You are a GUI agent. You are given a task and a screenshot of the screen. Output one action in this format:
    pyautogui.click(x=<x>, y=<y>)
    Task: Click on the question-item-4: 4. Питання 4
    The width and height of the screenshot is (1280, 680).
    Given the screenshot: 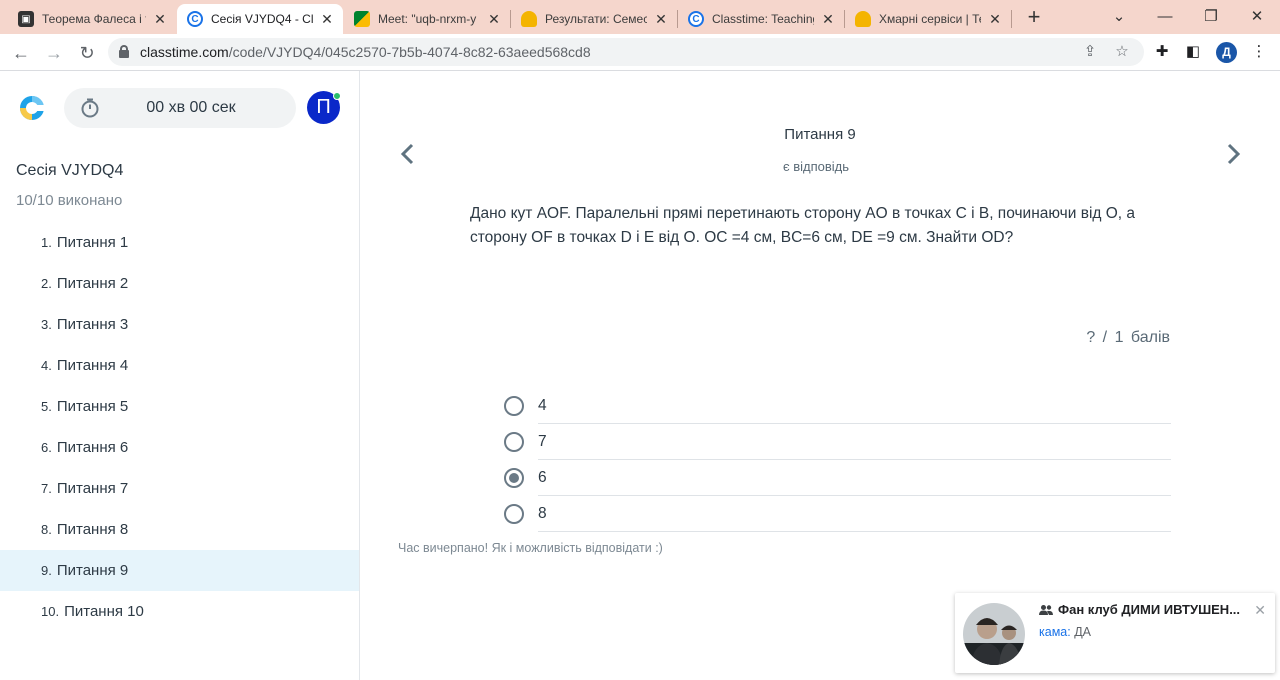 What is the action you would take?
    pyautogui.click(x=179, y=365)
    